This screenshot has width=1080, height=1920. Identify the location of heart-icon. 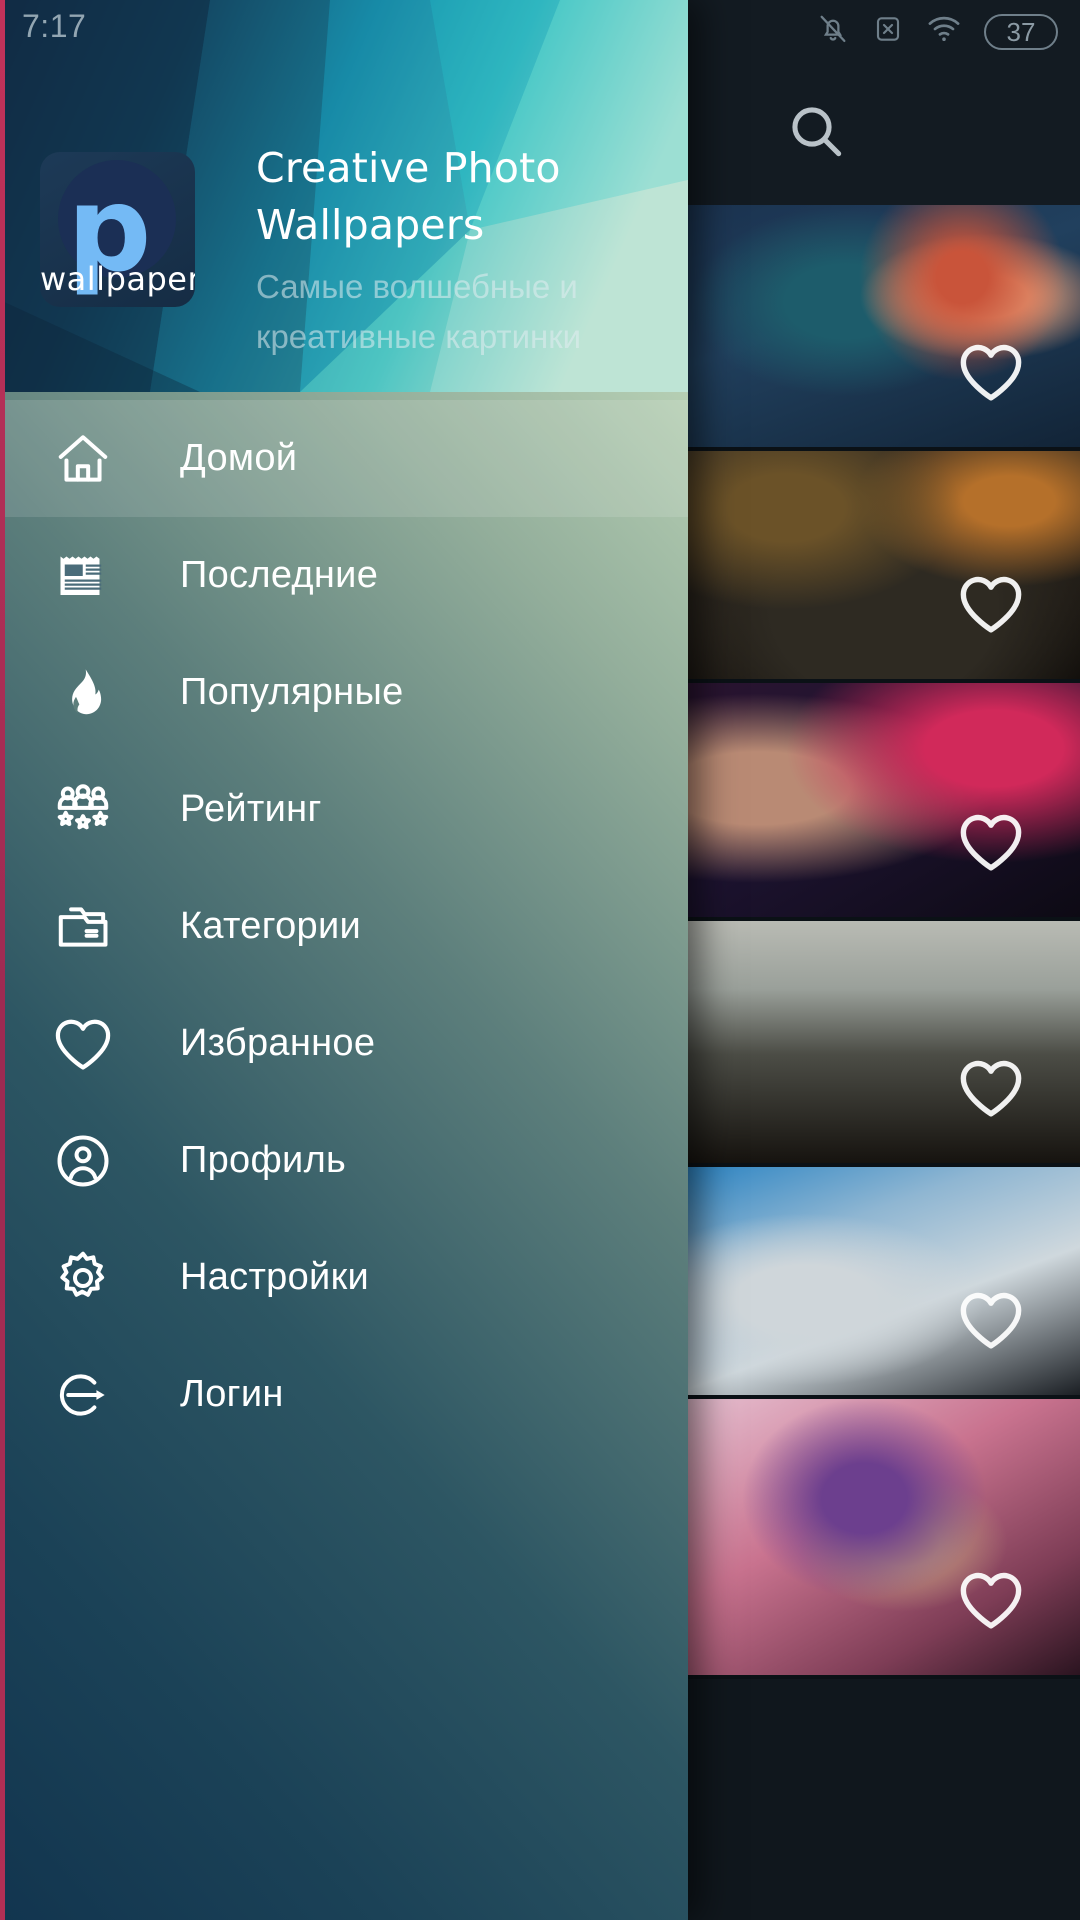
(83, 1044).